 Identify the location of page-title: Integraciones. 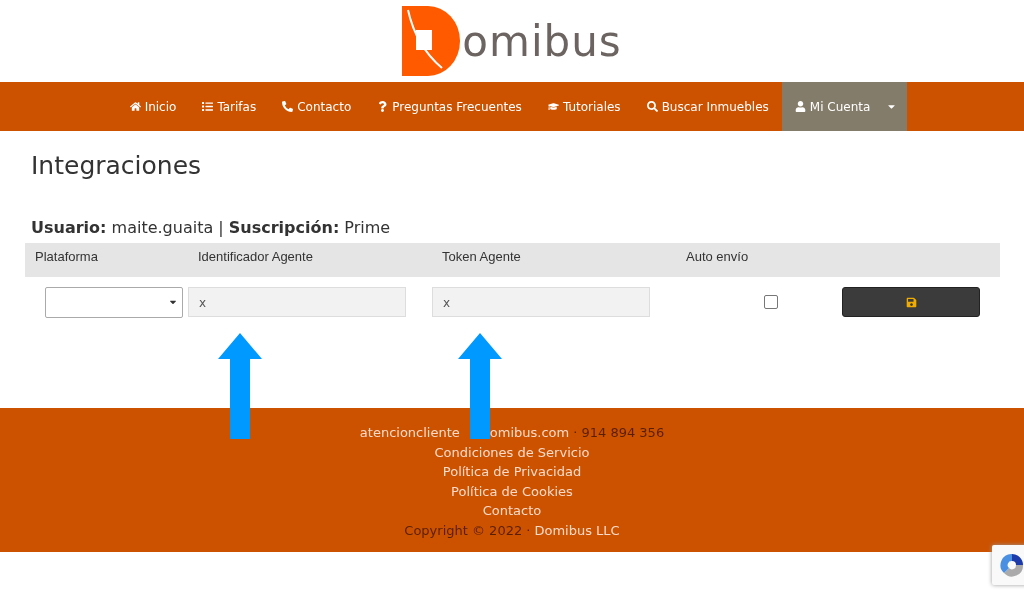
(117, 165).